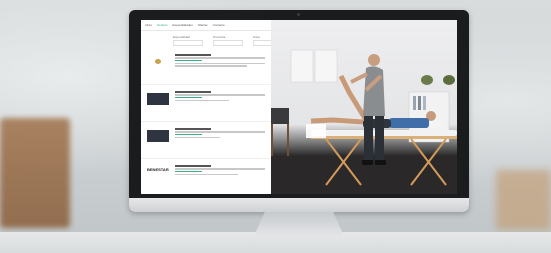 This screenshot has height=253, width=551. I want to click on filter-province: Provincia, so click(228, 40).